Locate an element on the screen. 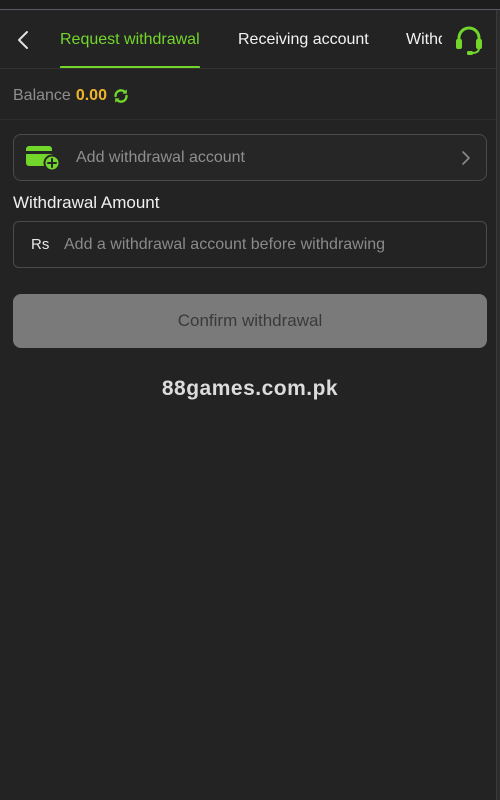 The image size is (500, 800). confirm-withdrawal-button: Confirm withdrawal is located at coordinates (250, 321).